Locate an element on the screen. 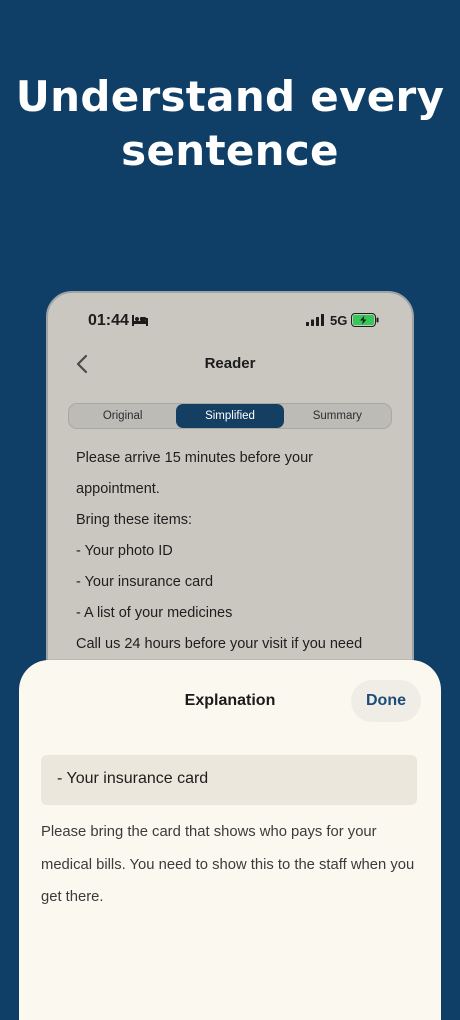 The height and width of the screenshot is (1020, 460). signal-icon is located at coordinates (315, 320).